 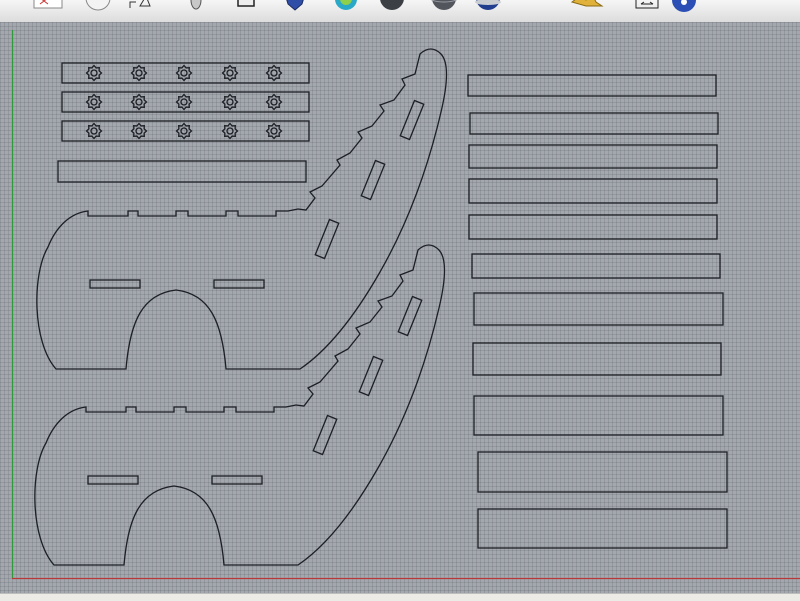 I want to click on globe-icon, so click(x=684, y=6).